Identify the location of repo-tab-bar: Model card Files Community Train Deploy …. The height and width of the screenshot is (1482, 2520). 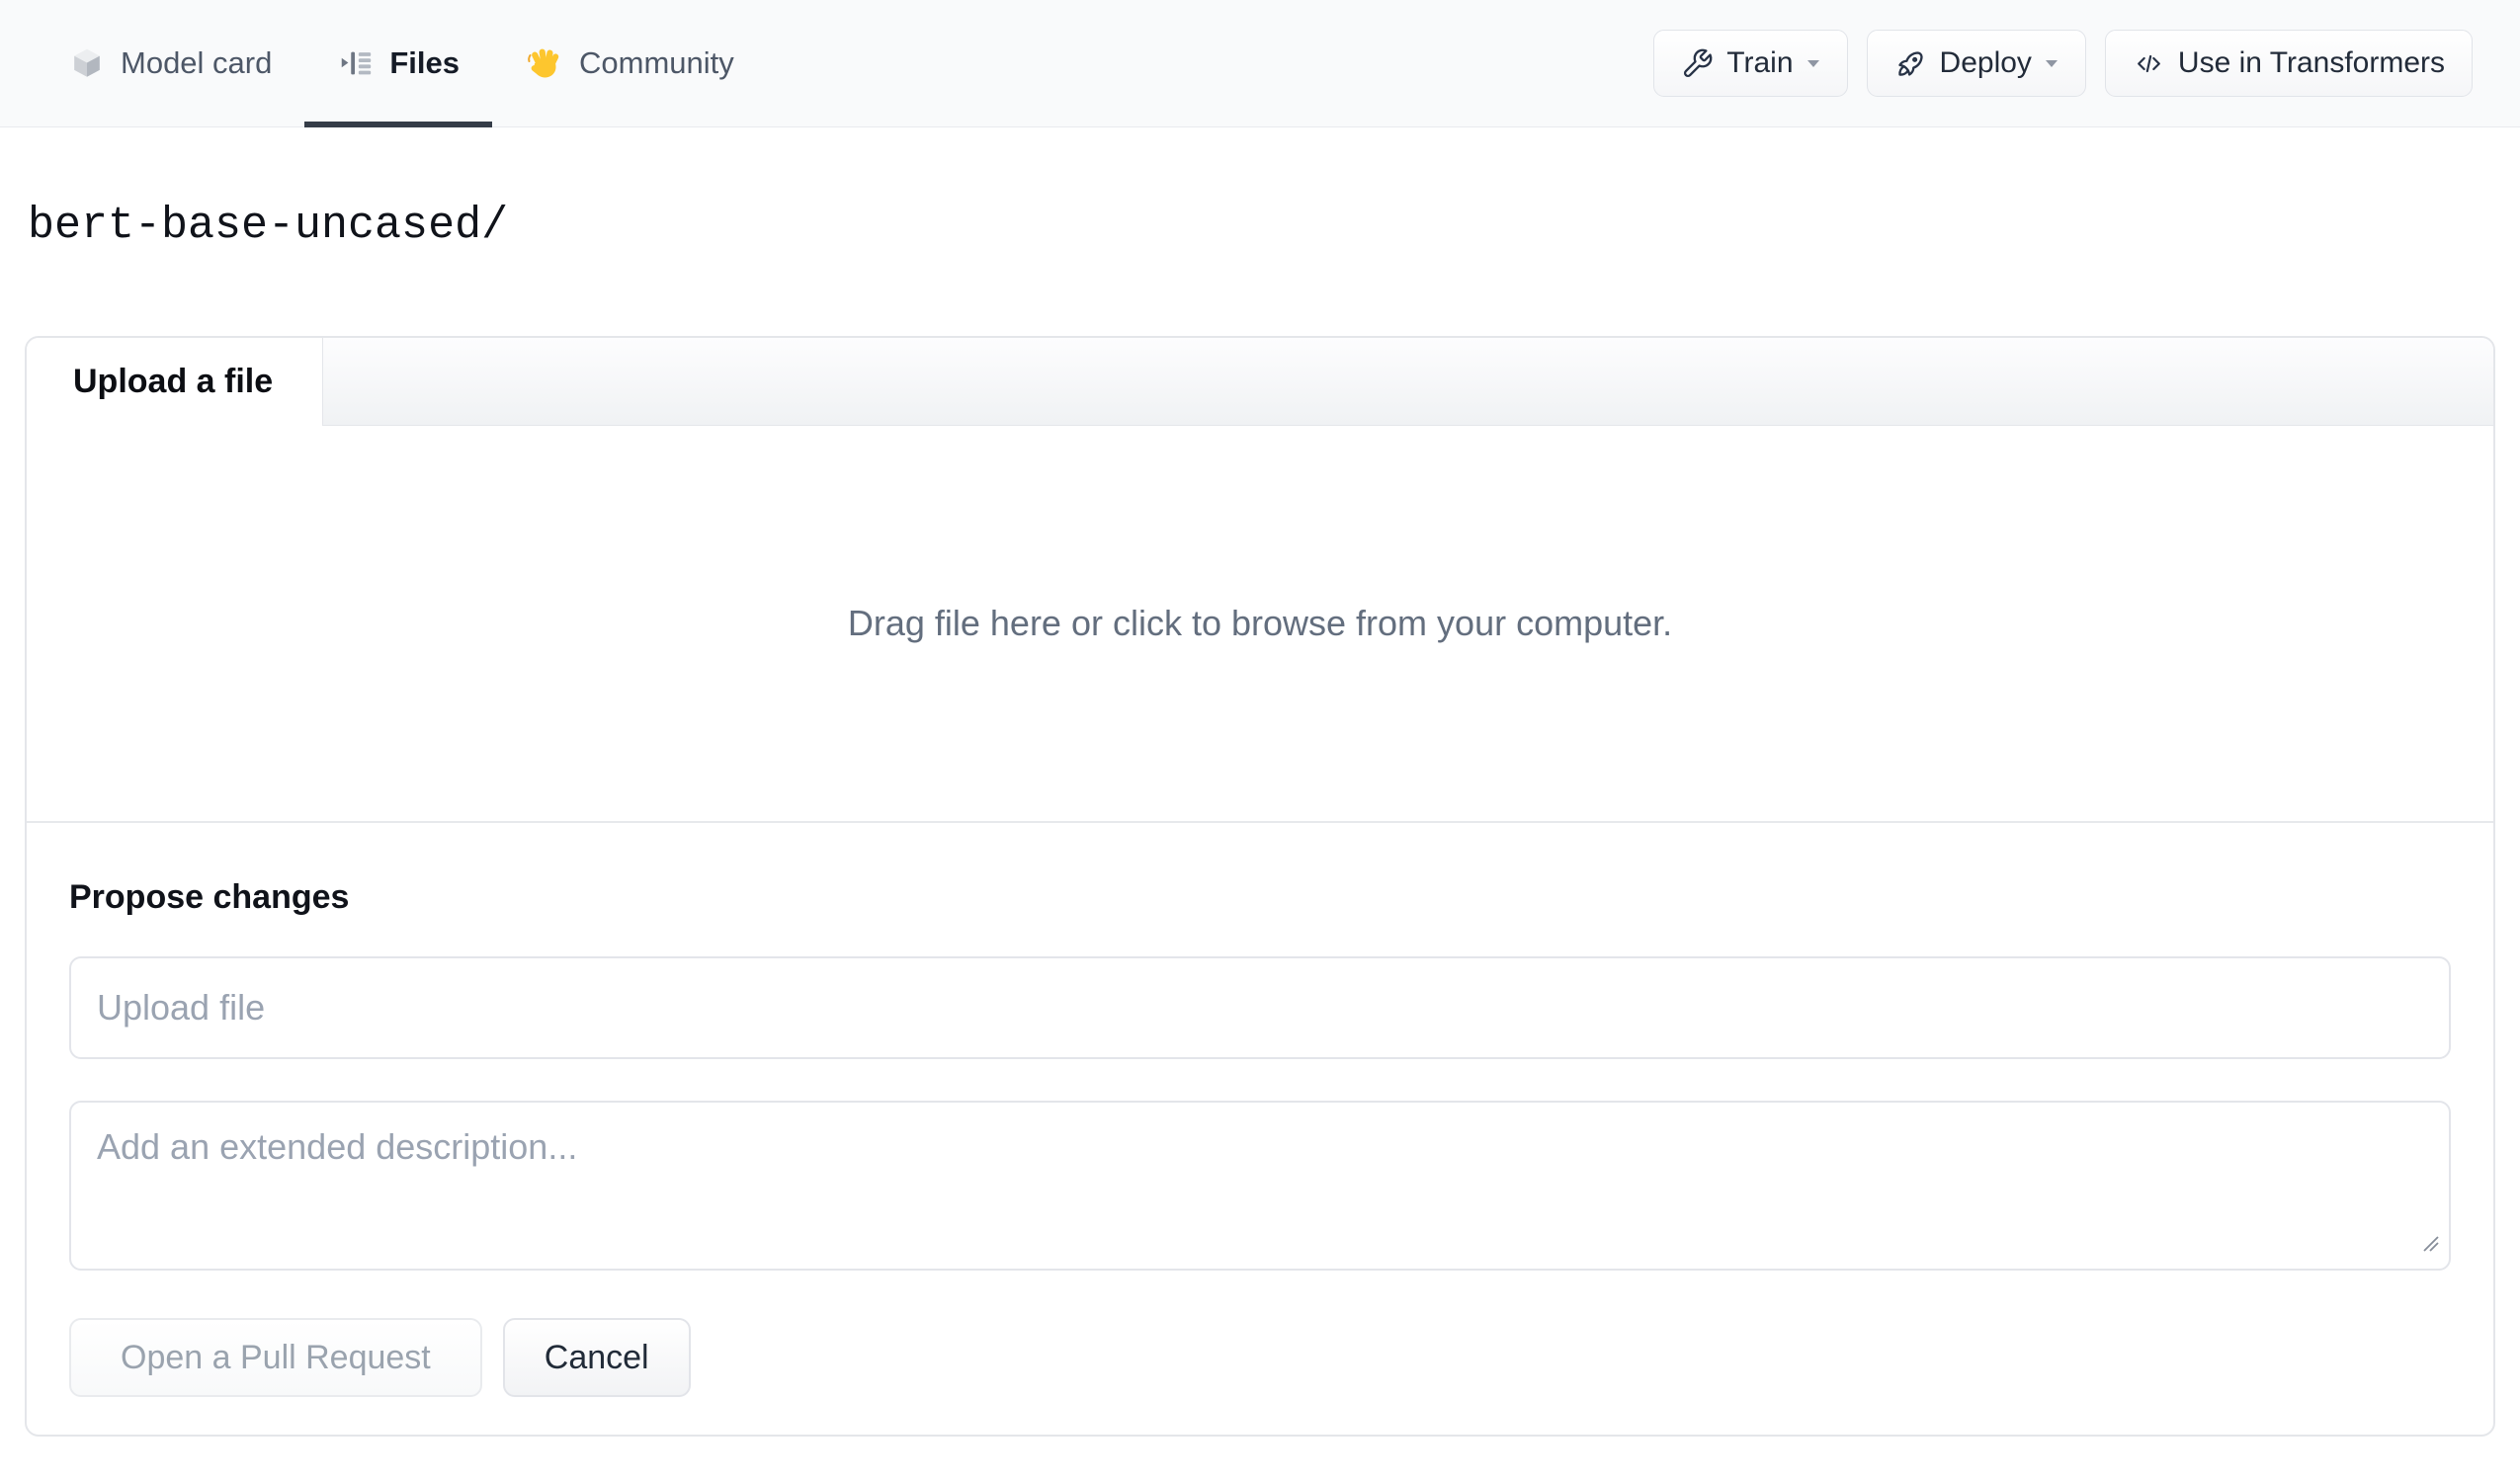
(1260, 63).